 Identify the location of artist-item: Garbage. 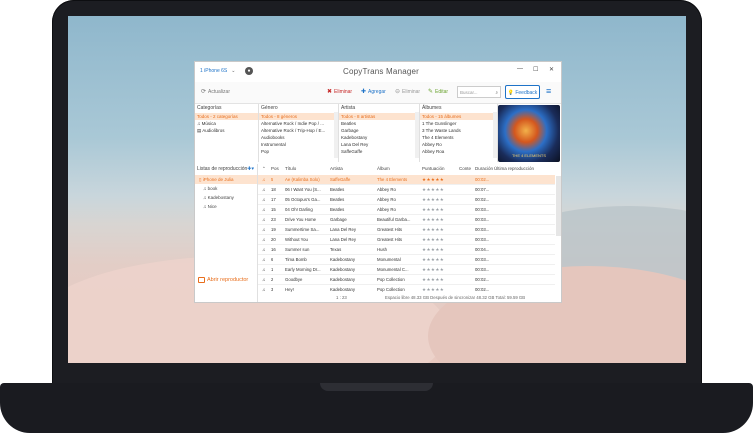
(379, 130).